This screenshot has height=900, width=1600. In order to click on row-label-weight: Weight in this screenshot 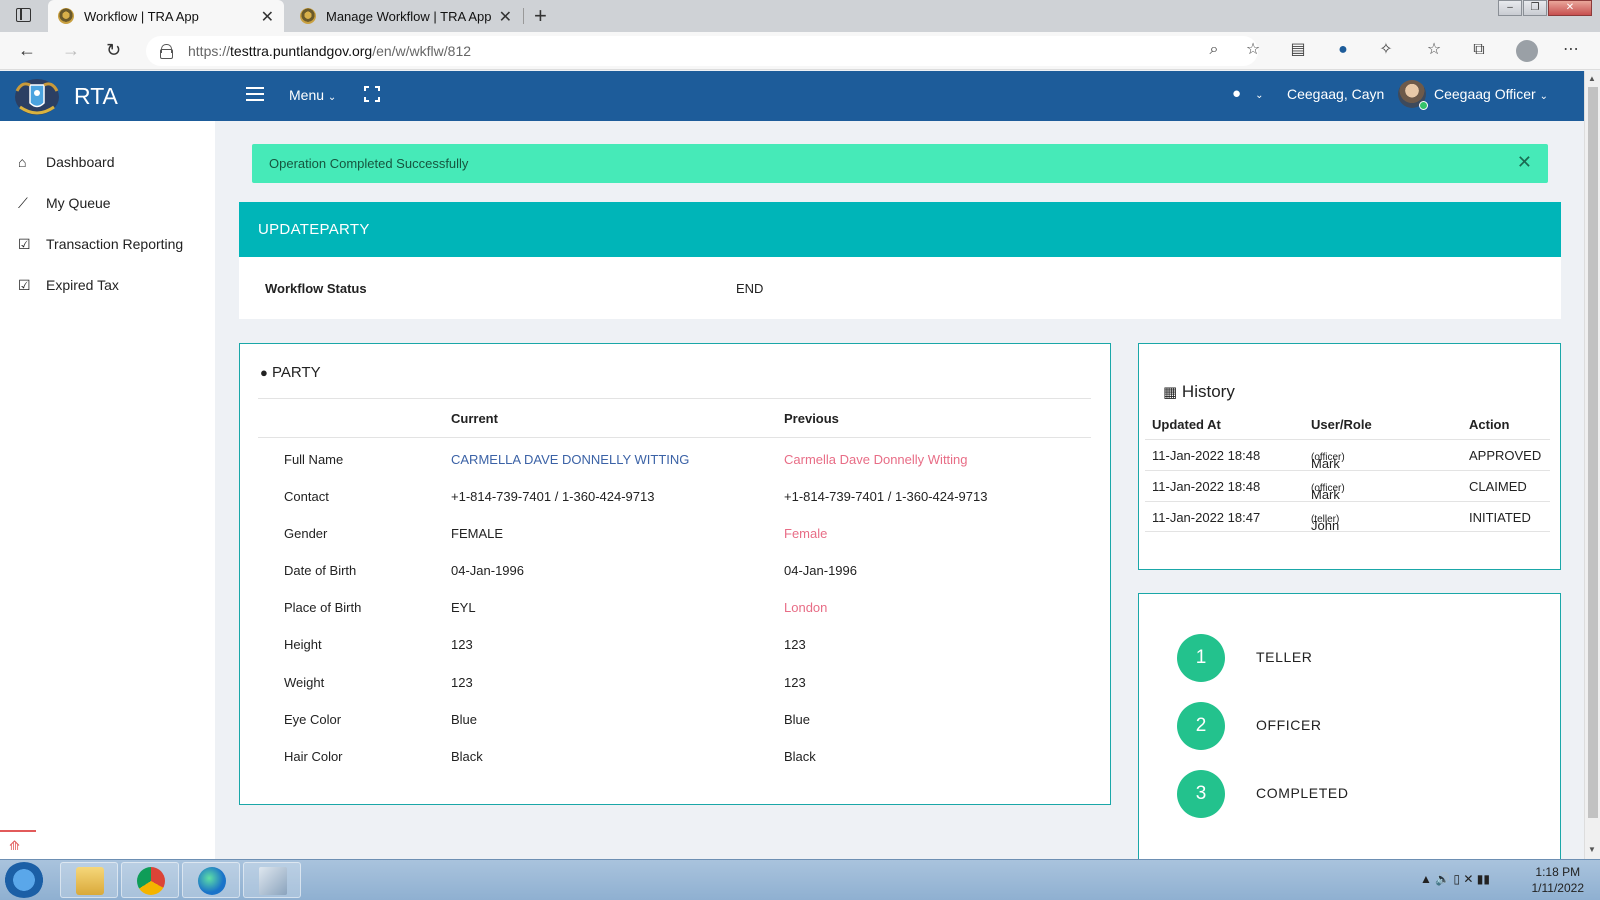, I will do `click(304, 682)`.